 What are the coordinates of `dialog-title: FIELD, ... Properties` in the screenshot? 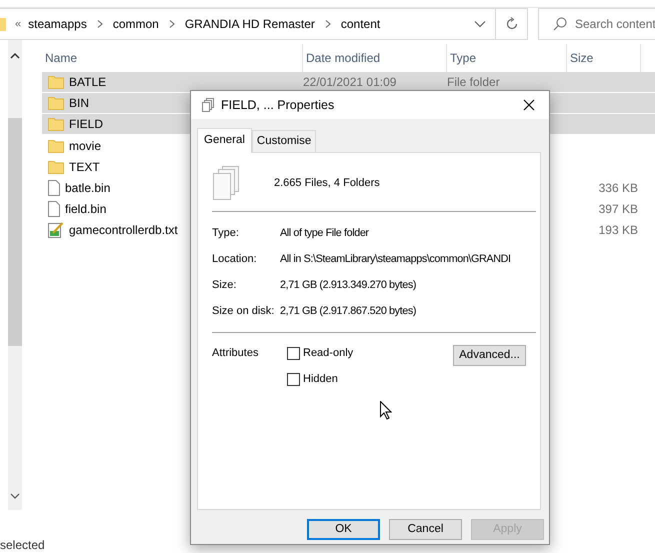 It's located at (277, 105).